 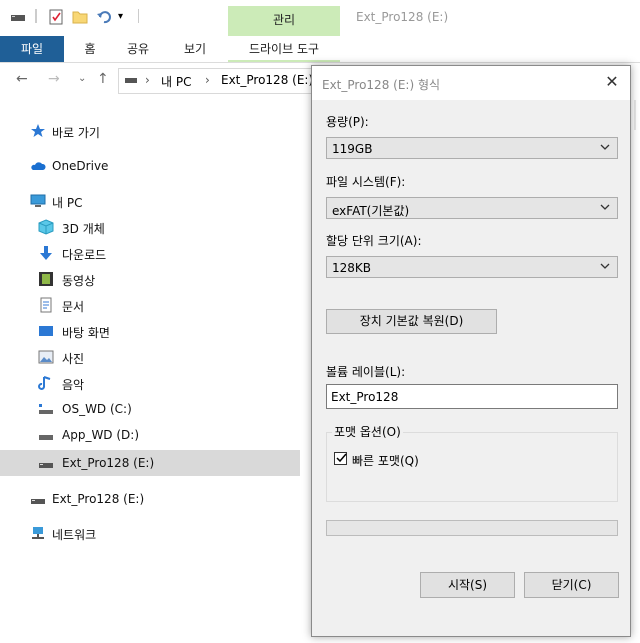 I want to click on sidebar-item-label: 내 PC, so click(x=67, y=203).